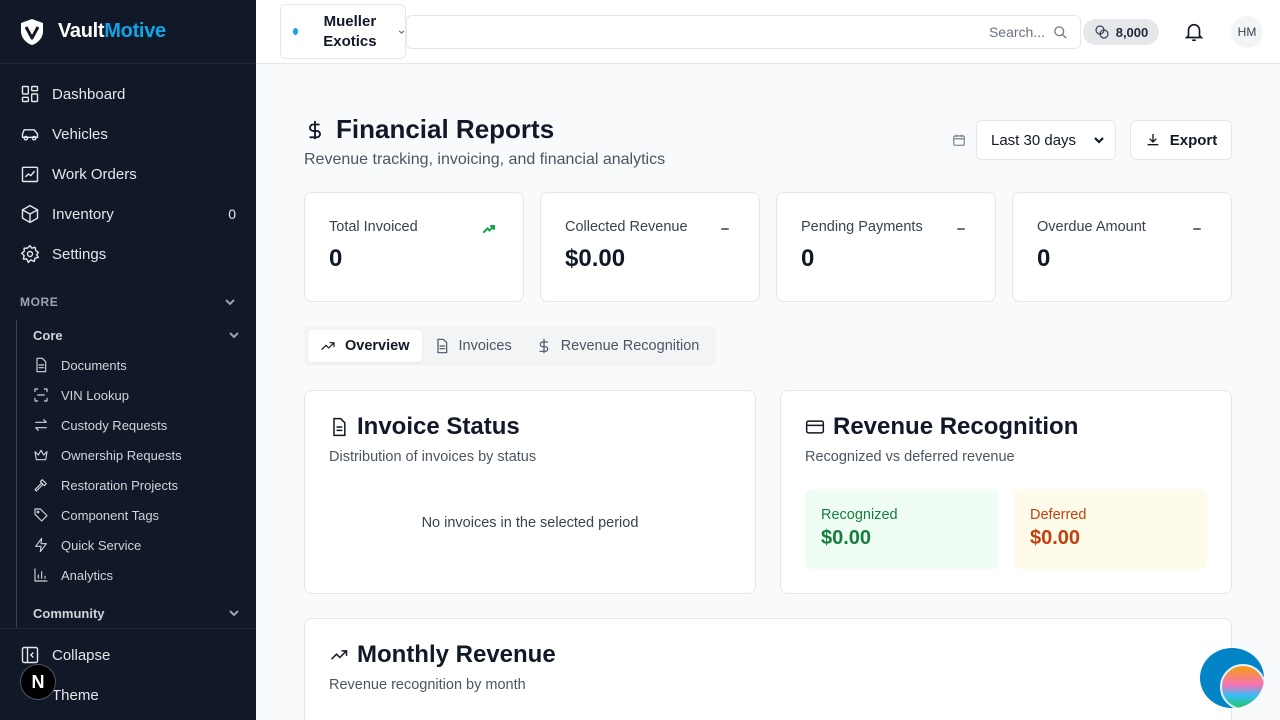 The image size is (1280, 720). I want to click on card-title: Revenue Recognition, so click(956, 426).